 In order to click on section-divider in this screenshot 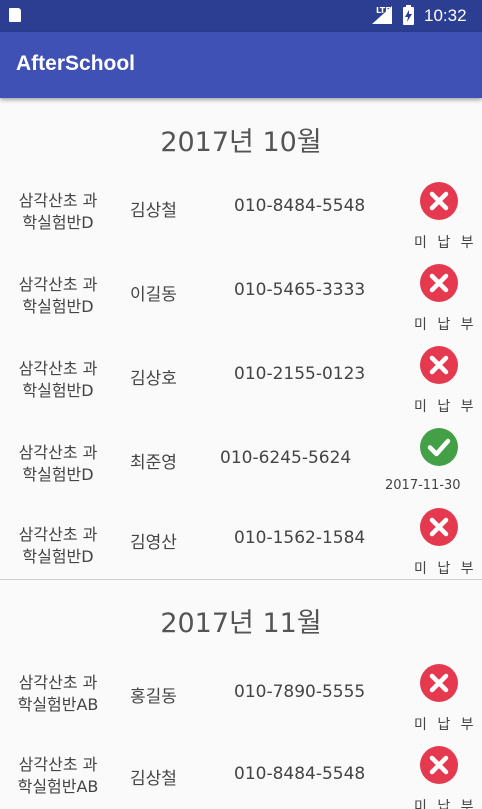, I will do `click(241, 579)`.